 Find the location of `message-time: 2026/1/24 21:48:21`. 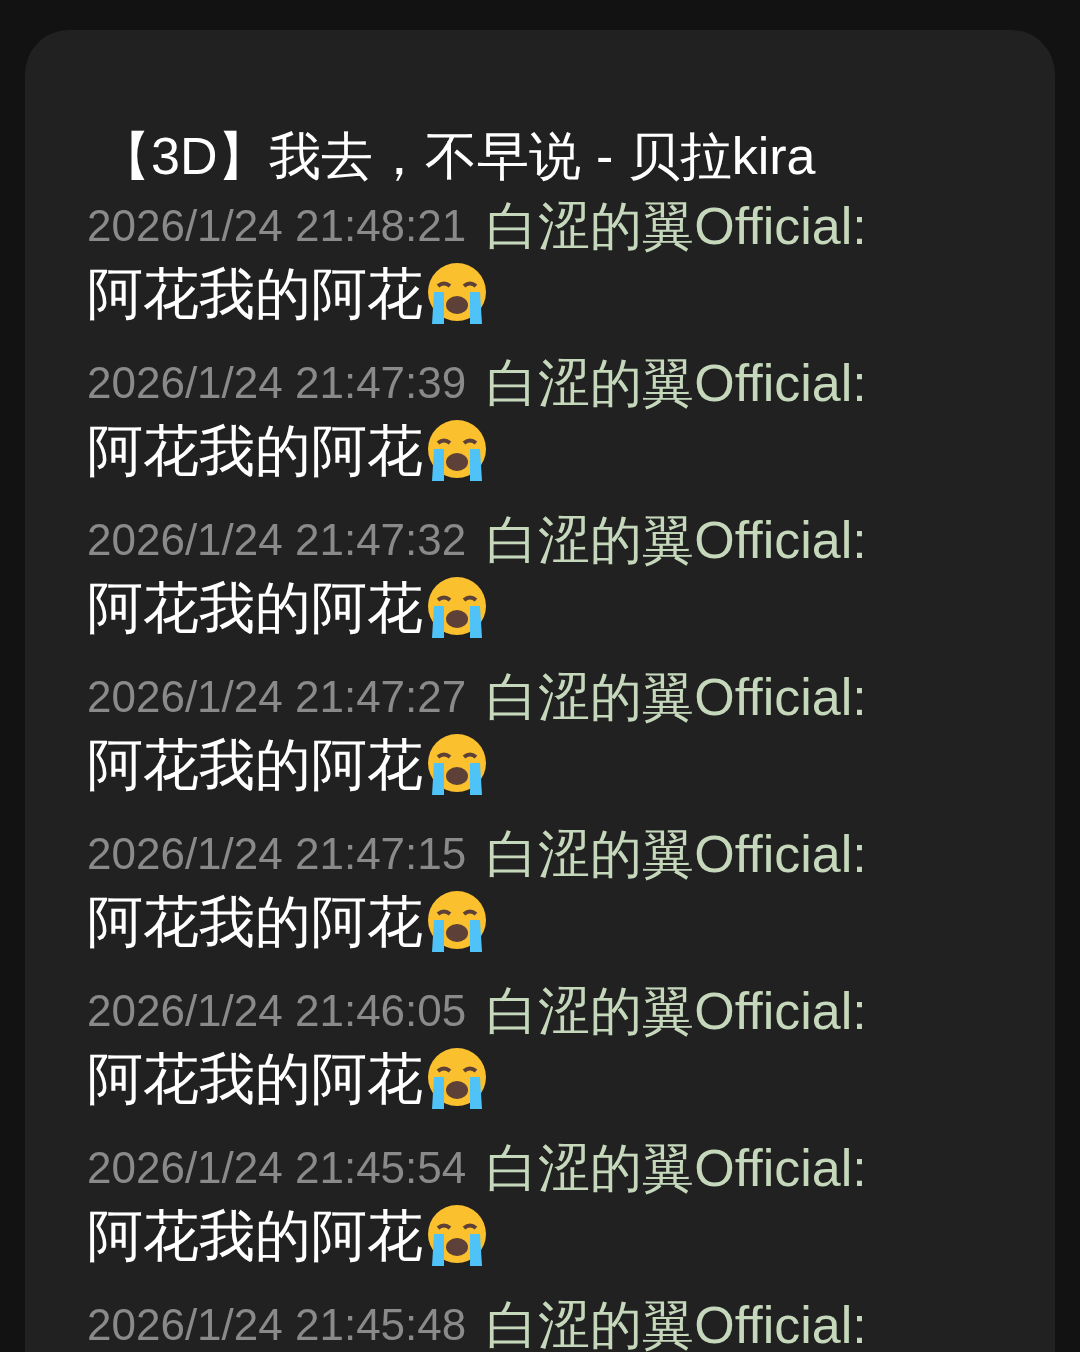

message-time: 2026/1/24 21:48:21 is located at coordinates (277, 226).